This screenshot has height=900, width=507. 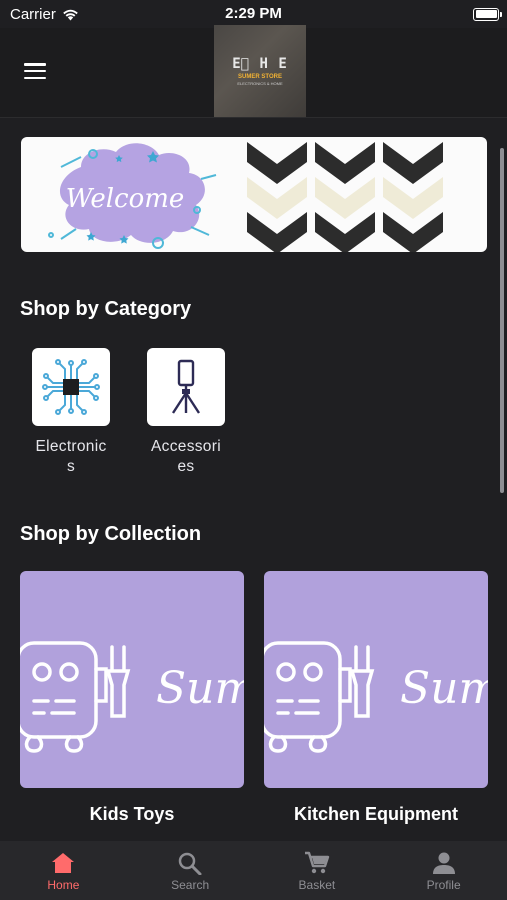 What do you see at coordinates (111, 534) in the screenshot?
I see `collection-section-title: Shop by Collection` at bounding box center [111, 534].